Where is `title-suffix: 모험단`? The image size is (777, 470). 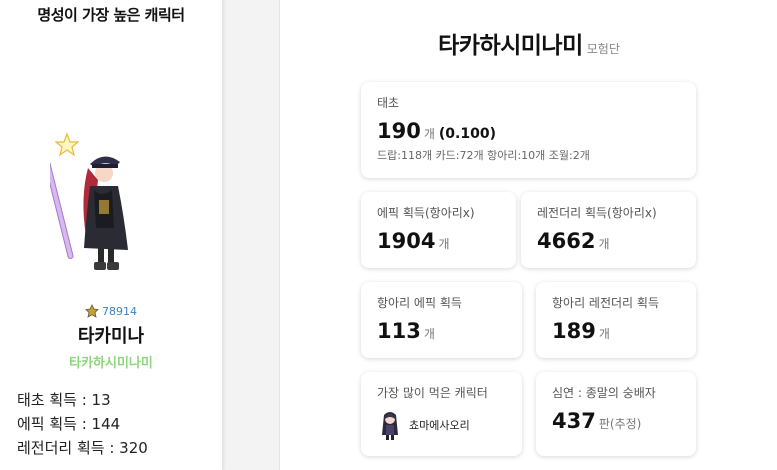
title-suffix: 모험단 is located at coordinates (603, 49).